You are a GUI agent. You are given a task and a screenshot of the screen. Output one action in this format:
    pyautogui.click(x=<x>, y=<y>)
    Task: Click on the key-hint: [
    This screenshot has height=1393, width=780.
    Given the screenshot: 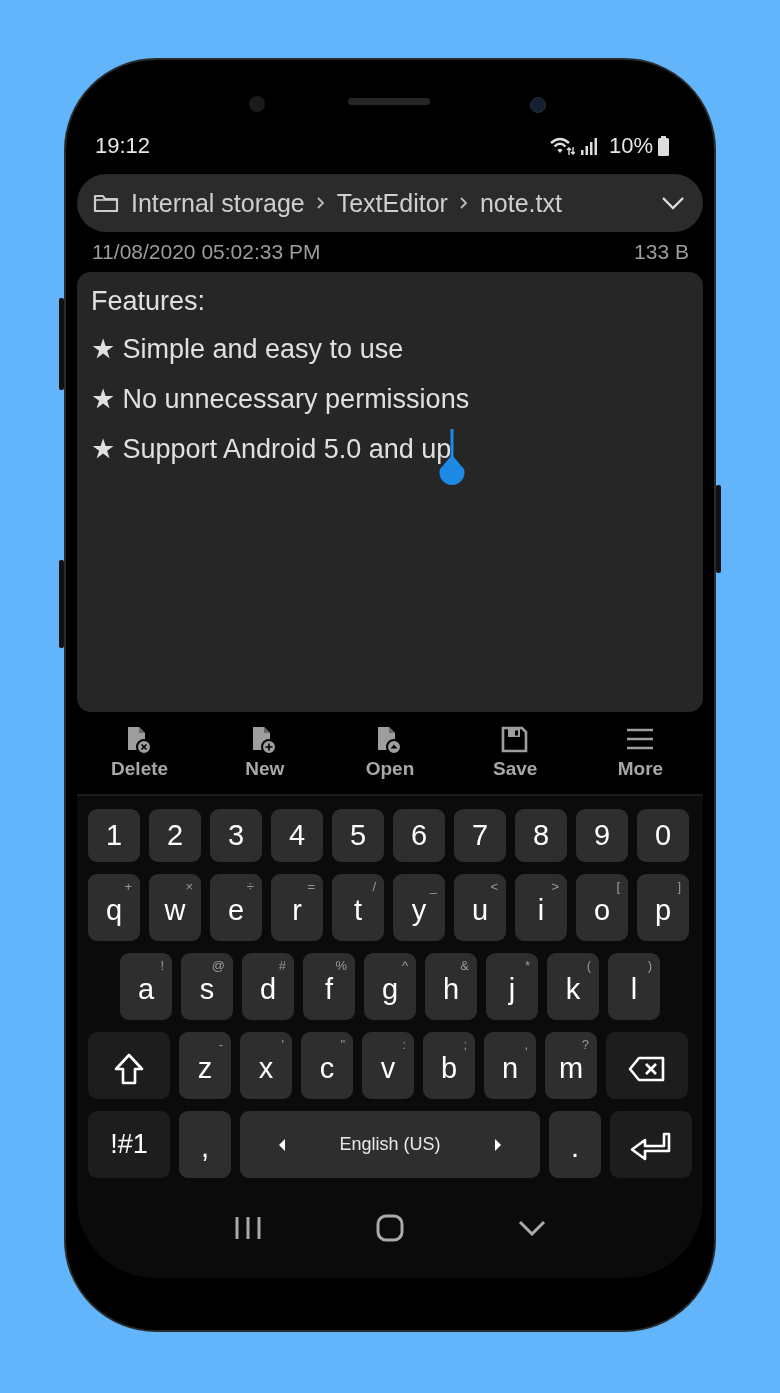 What is the action you would take?
    pyautogui.click(x=618, y=886)
    